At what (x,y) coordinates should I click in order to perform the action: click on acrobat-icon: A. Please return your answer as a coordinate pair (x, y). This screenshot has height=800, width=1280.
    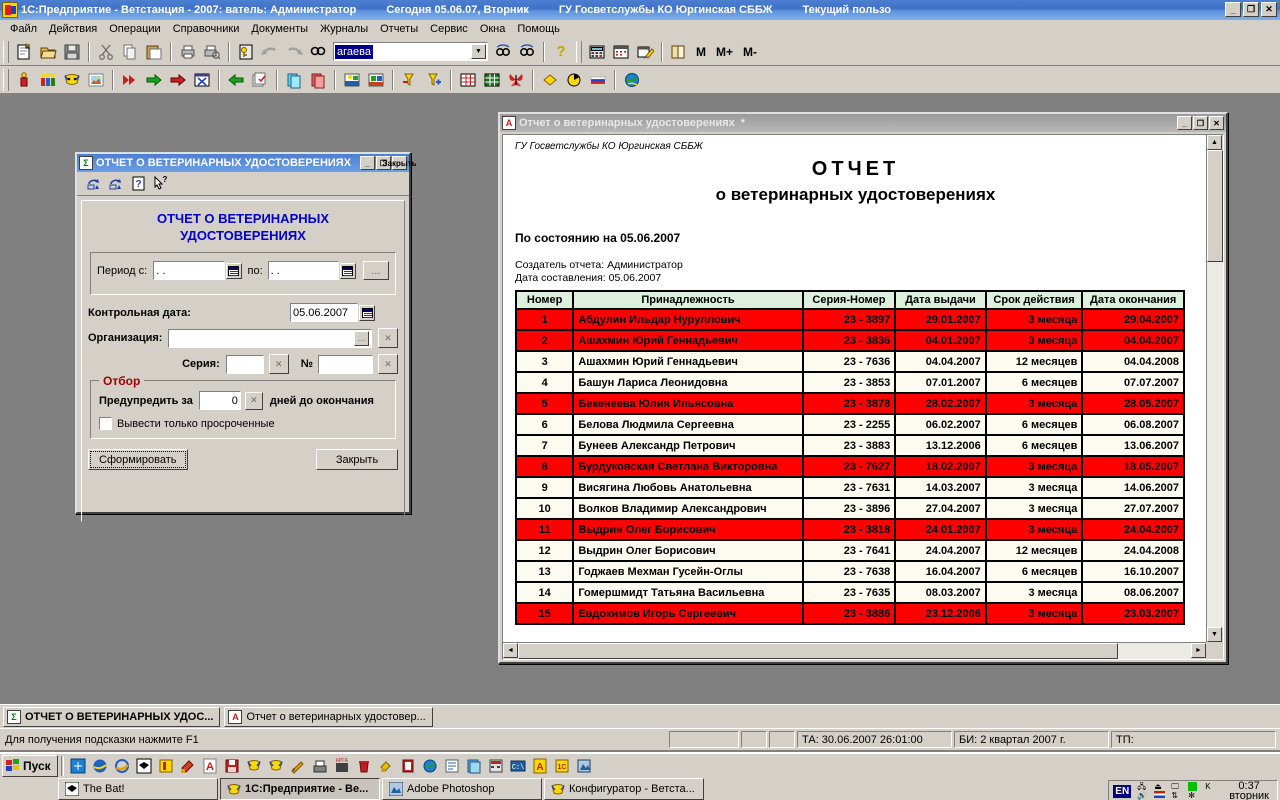
    Looking at the image, I should click on (210, 766).